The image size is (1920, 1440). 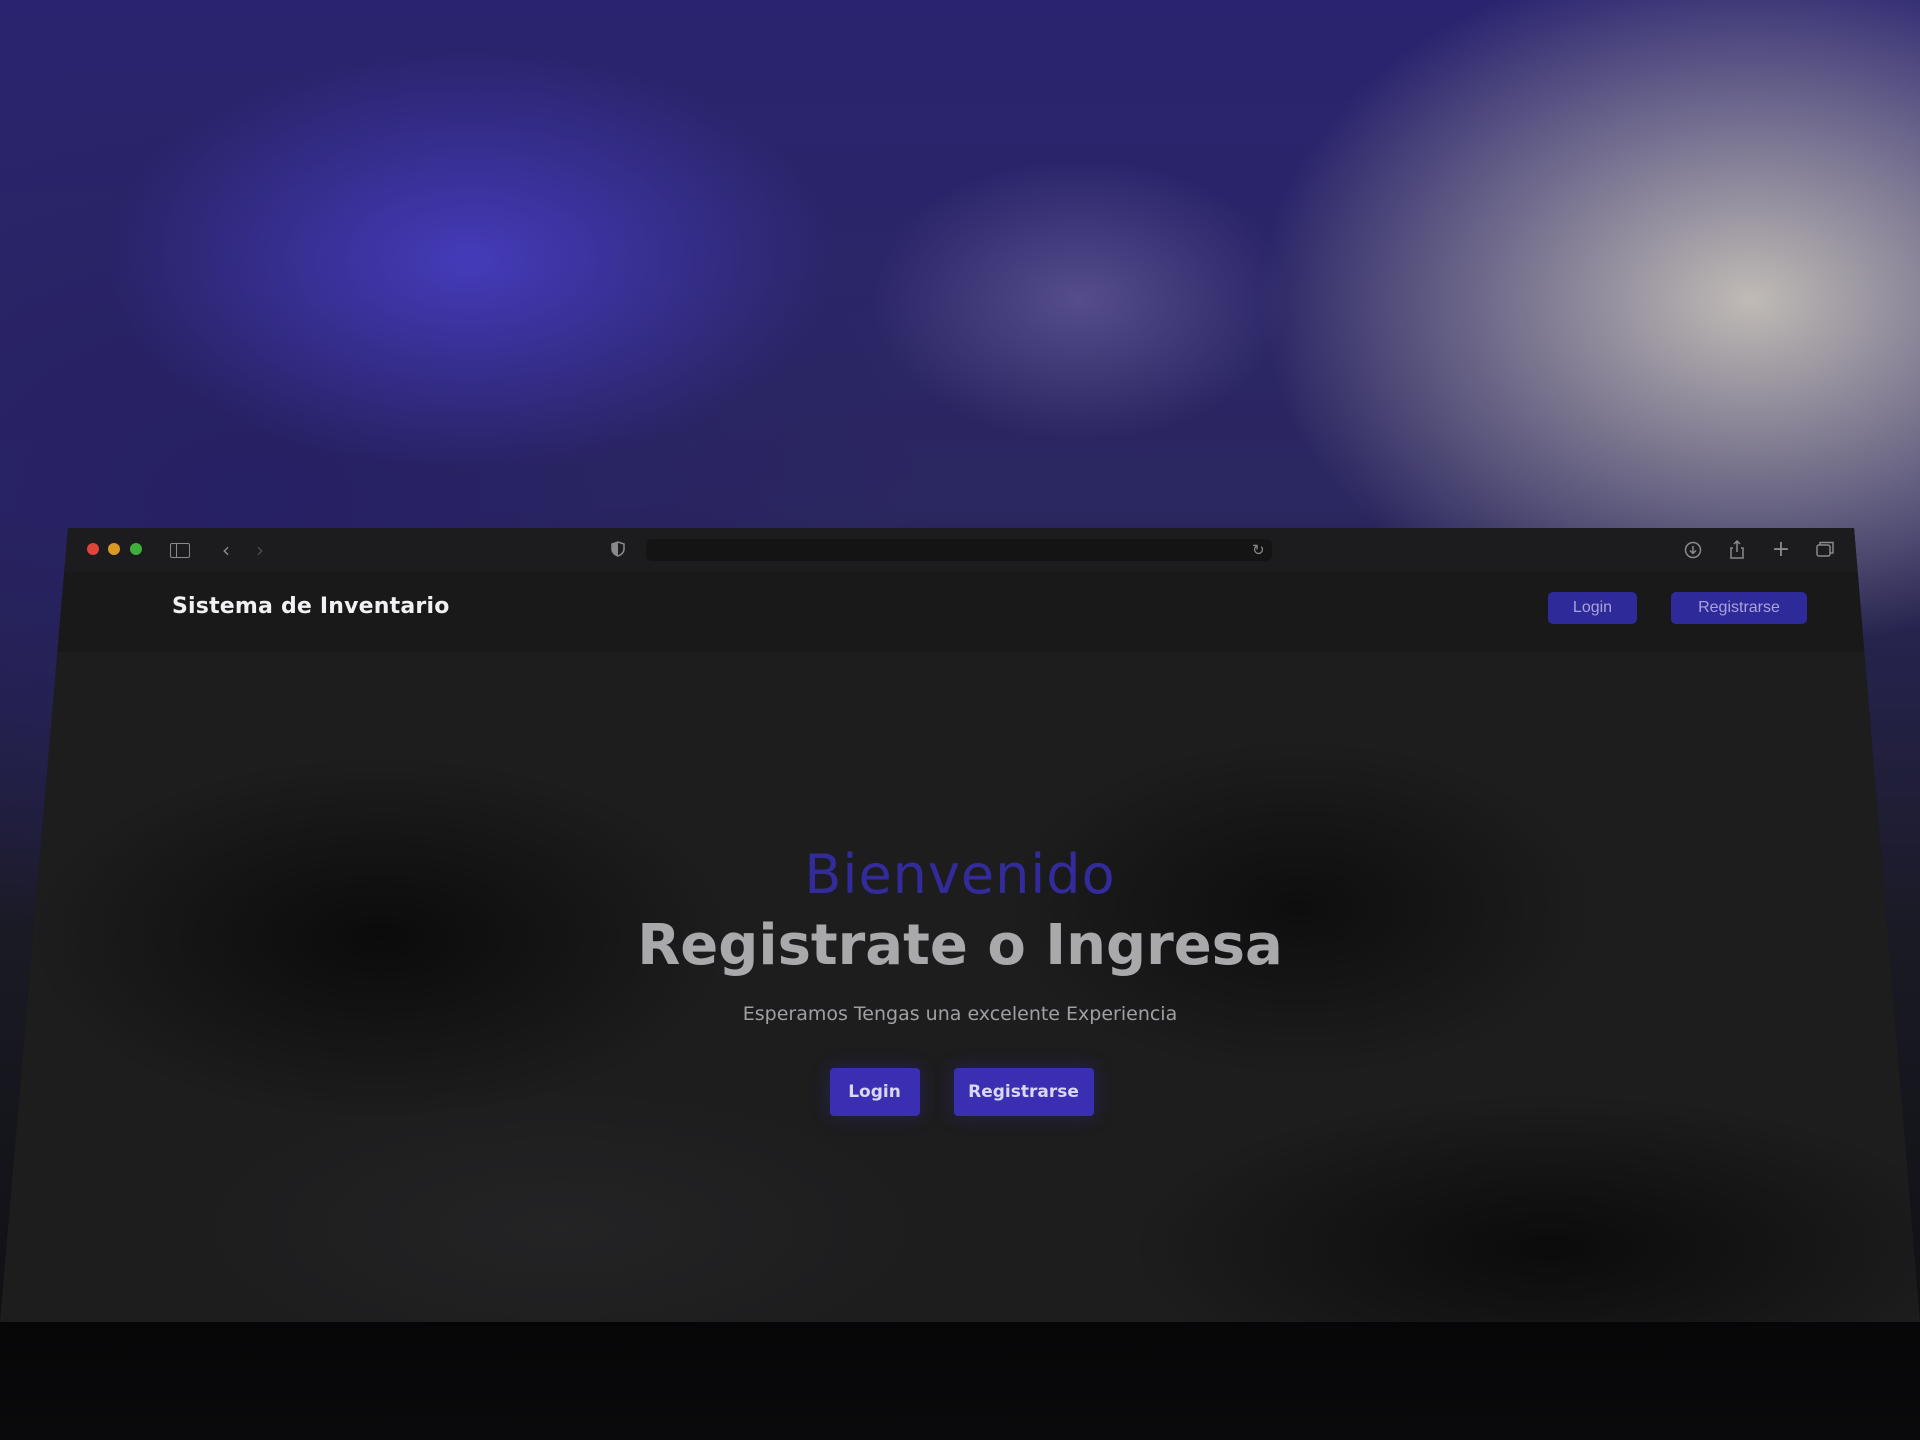 I want to click on minimize-window-button, so click(x=114, y=549).